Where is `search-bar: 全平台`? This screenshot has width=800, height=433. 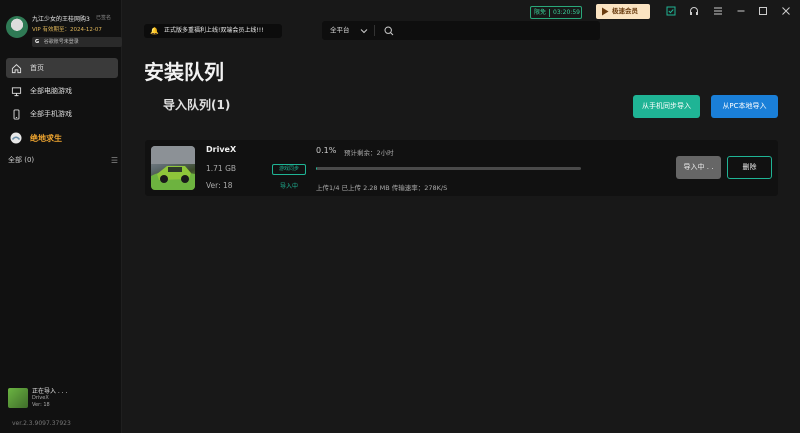
search-bar: 全平台 is located at coordinates (461, 30).